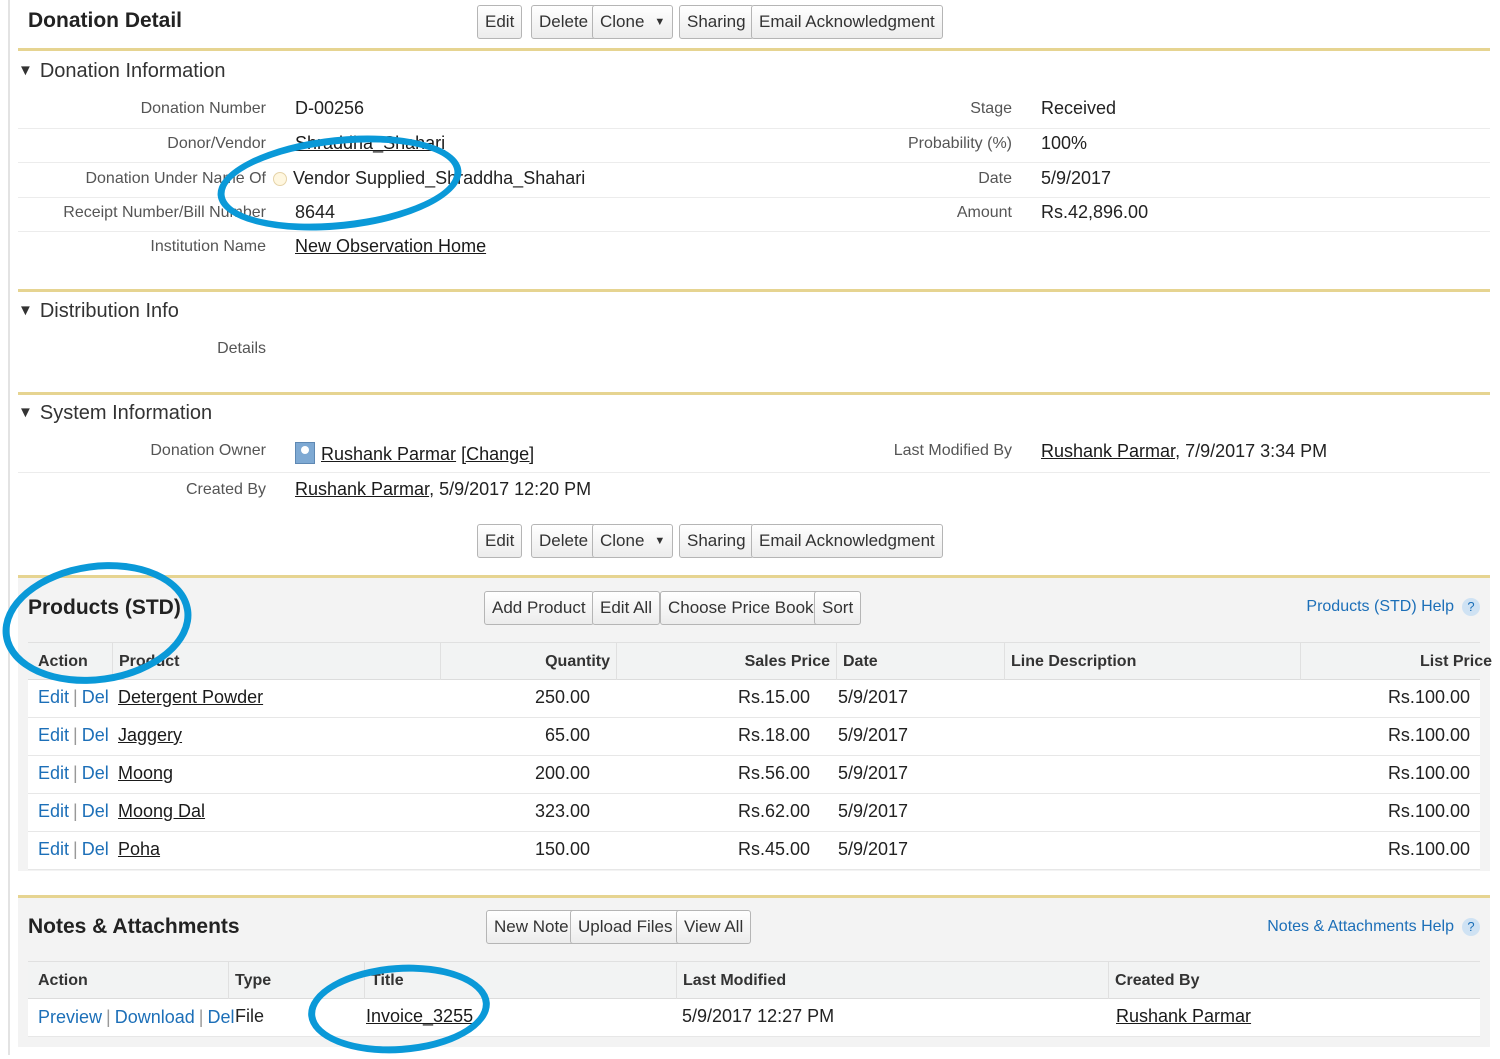 Image resolution: width=1500 pixels, height=1059 pixels. What do you see at coordinates (419, 1016) in the screenshot?
I see `attachment-title-link: Invoice_3255` at bounding box center [419, 1016].